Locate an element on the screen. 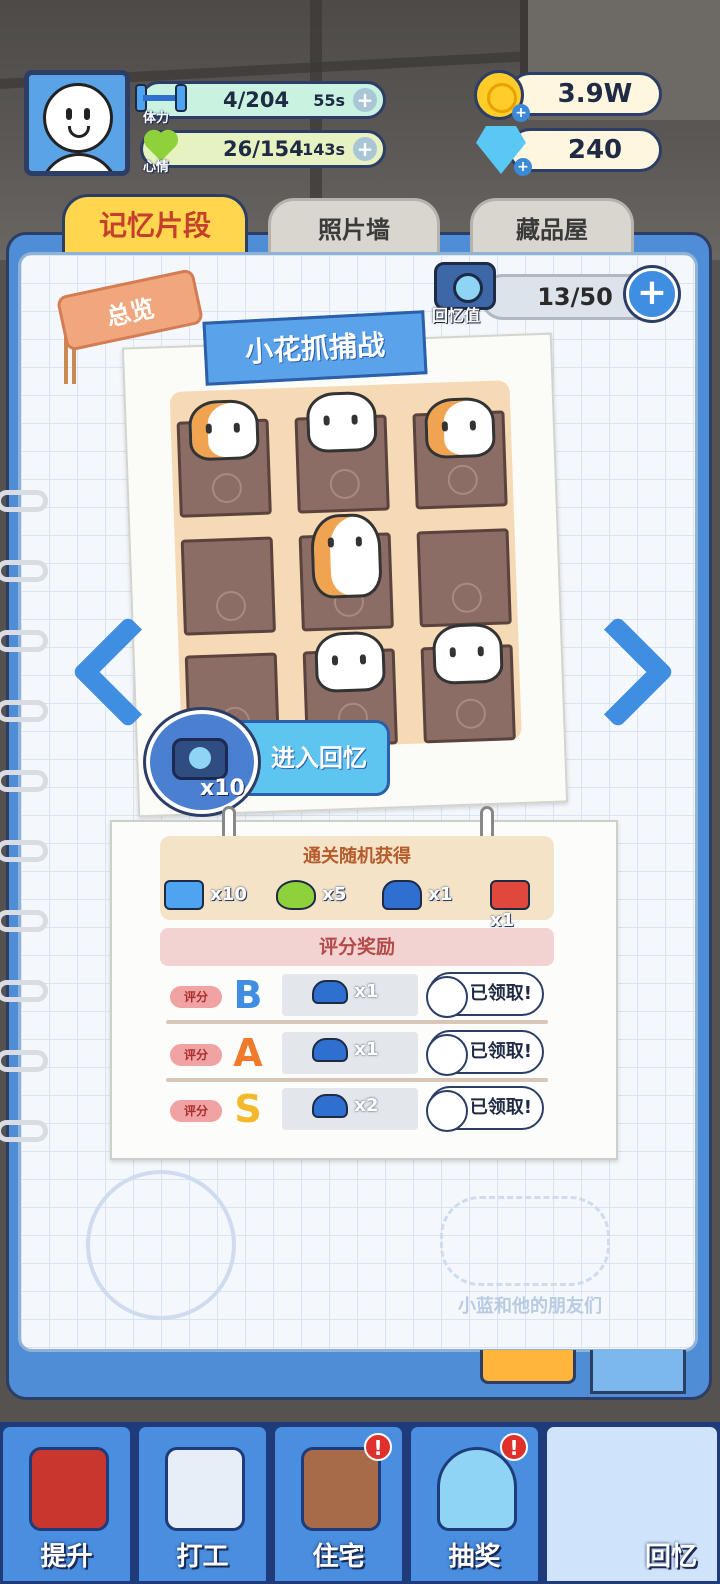 The height and width of the screenshot is (1584, 720). house-icon is located at coordinates (341, 1489).